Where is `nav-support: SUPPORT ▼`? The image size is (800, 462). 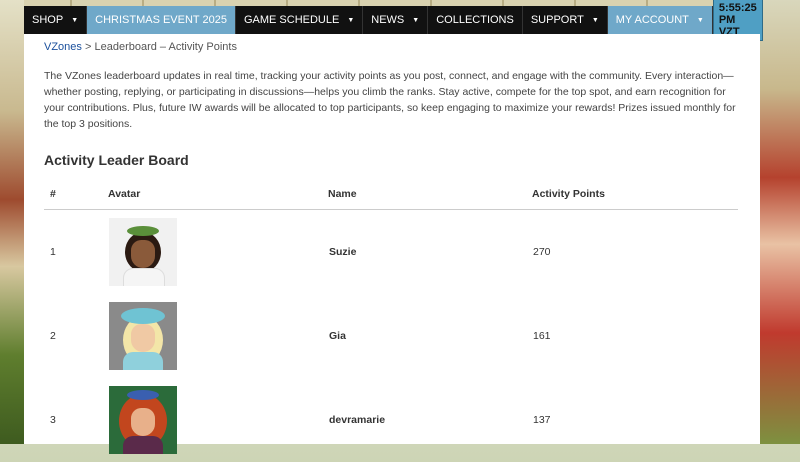
nav-support: SUPPORT ▼ is located at coordinates (565, 20).